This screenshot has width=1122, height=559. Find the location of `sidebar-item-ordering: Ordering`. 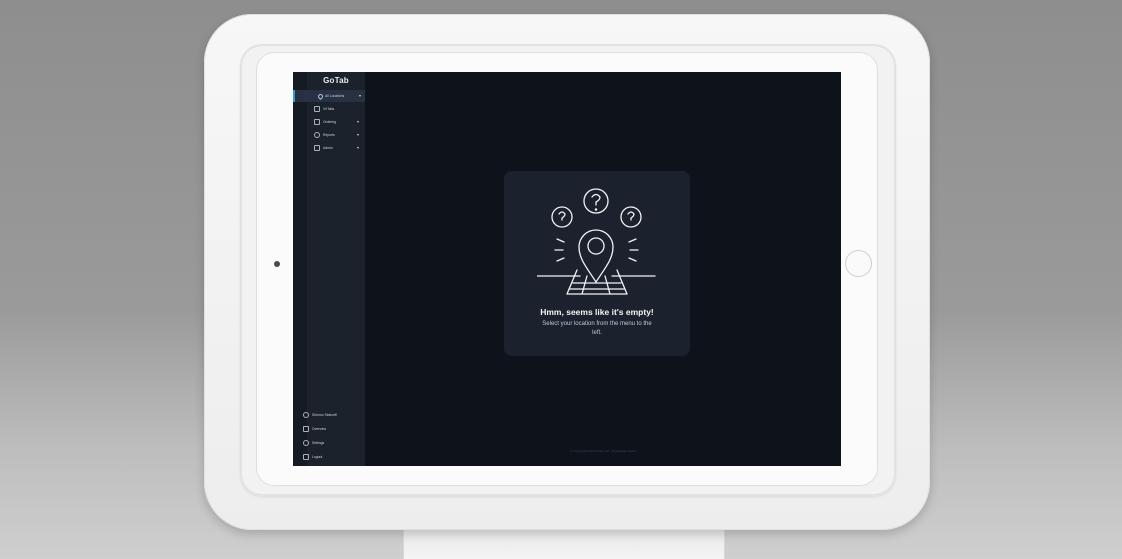

sidebar-item-ordering: Ordering is located at coordinates (329, 122).